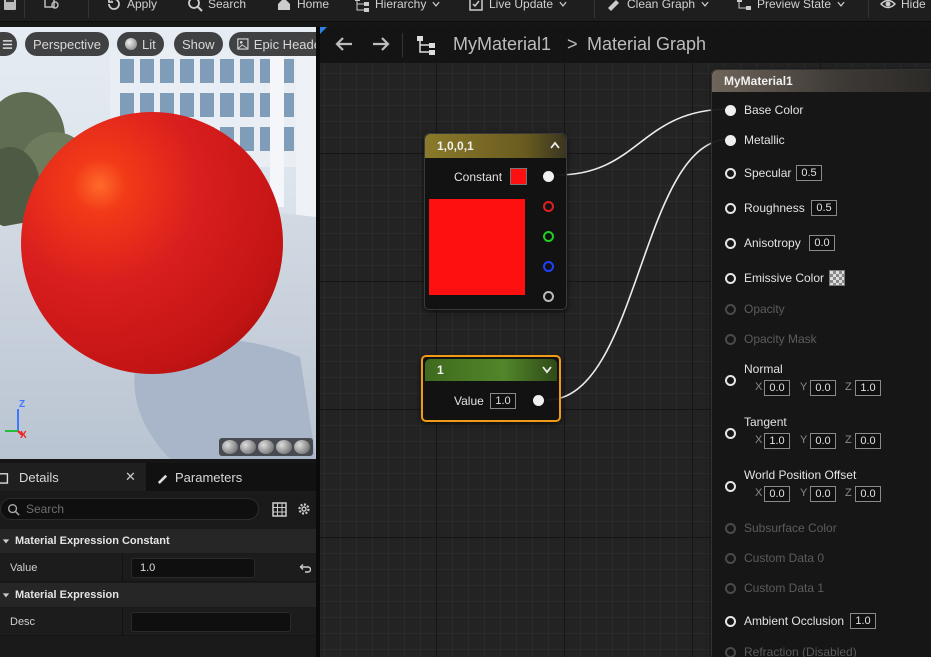 This screenshot has width=931, height=657. Describe the element at coordinates (730, 110) in the screenshot. I see `base-color-pin` at that location.